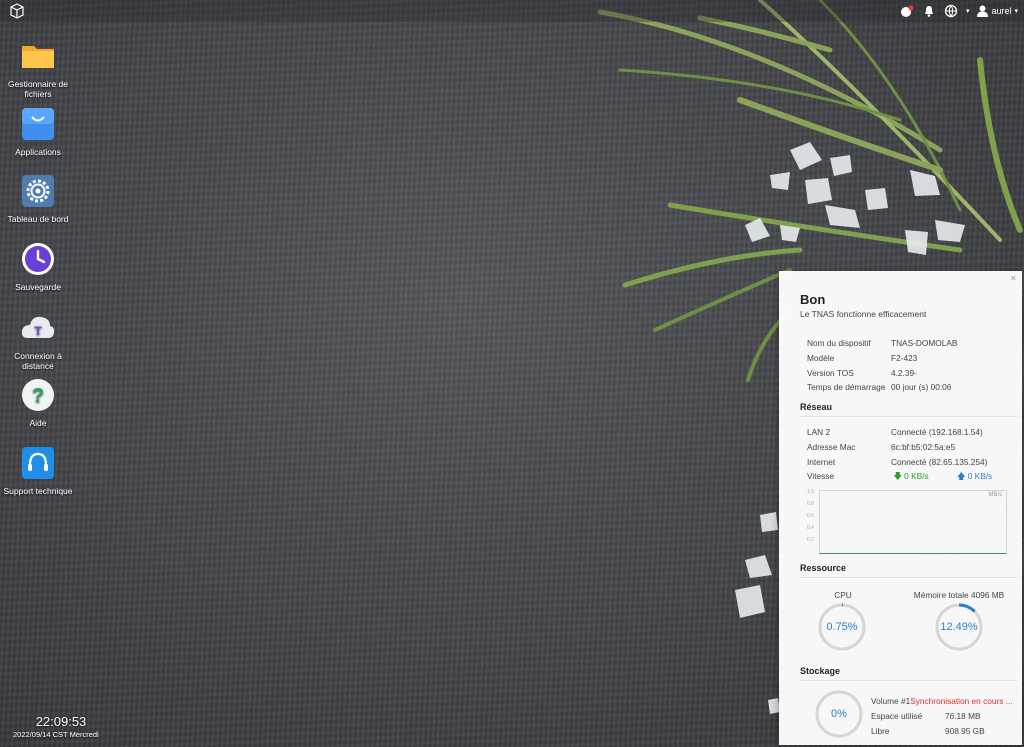 The height and width of the screenshot is (747, 1024). What do you see at coordinates (862, 358) in the screenshot?
I see `info-row: Modèle F2-423` at bounding box center [862, 358].